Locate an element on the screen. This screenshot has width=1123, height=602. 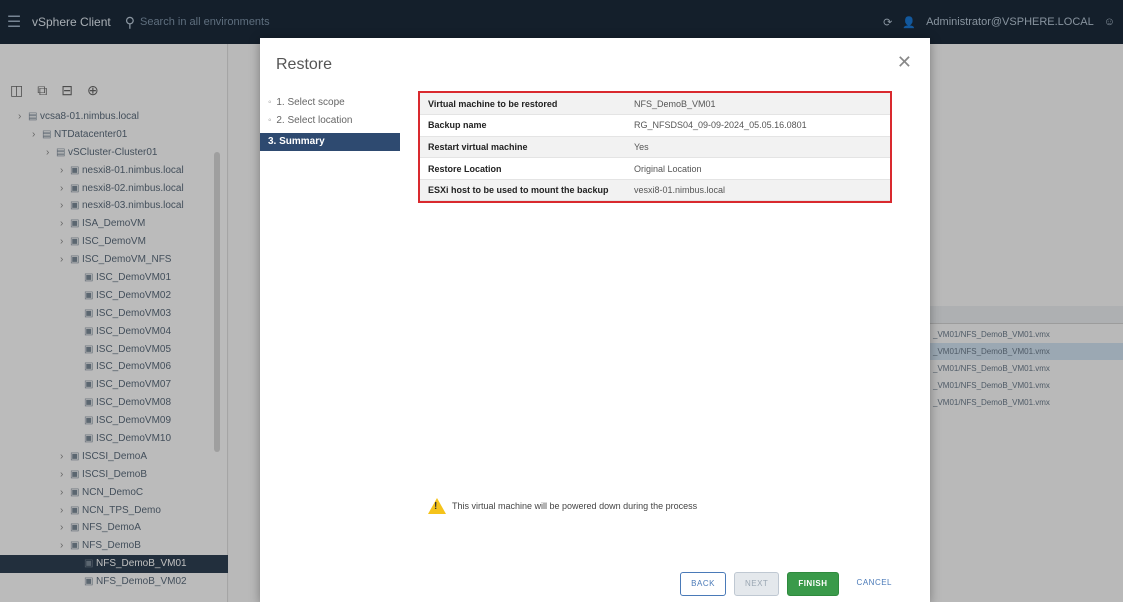
summary-value: vesxi8-01.nimbus.local is located at coordinates (758, 190).